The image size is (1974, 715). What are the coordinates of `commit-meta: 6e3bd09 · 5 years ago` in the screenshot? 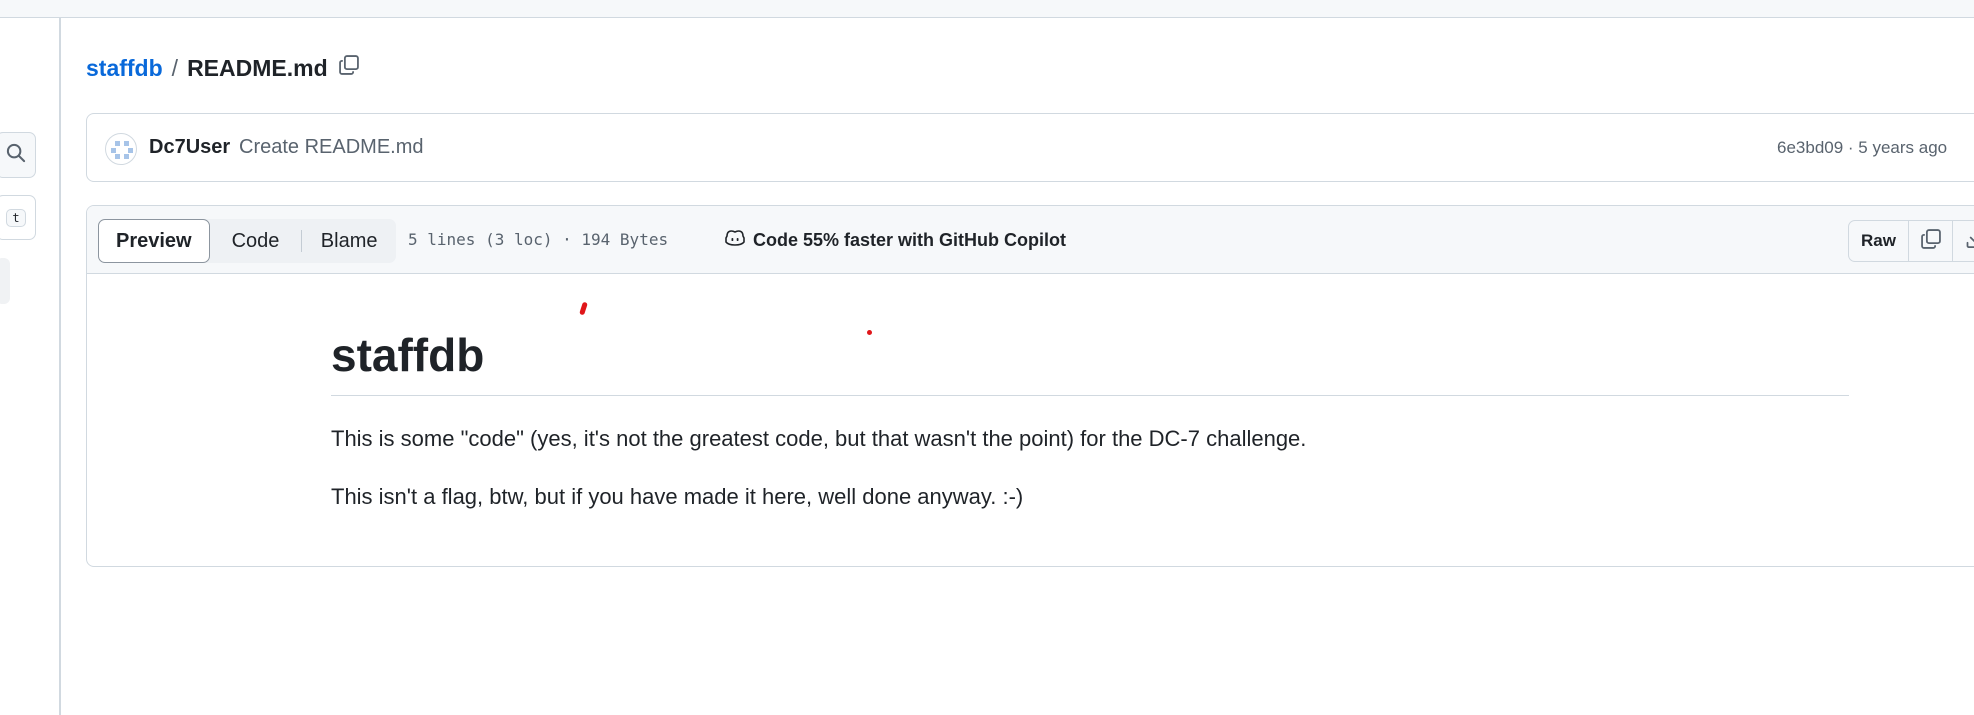 It's located at (1862, 148).